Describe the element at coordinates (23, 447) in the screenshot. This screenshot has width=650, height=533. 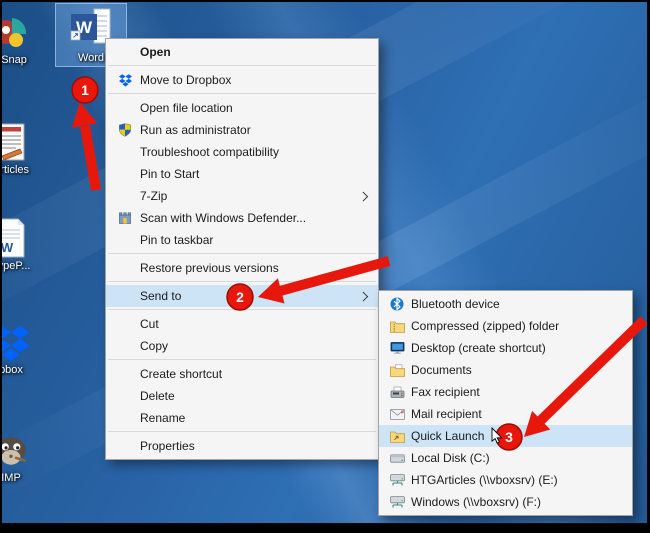
I see `gimp-icon` at that location.